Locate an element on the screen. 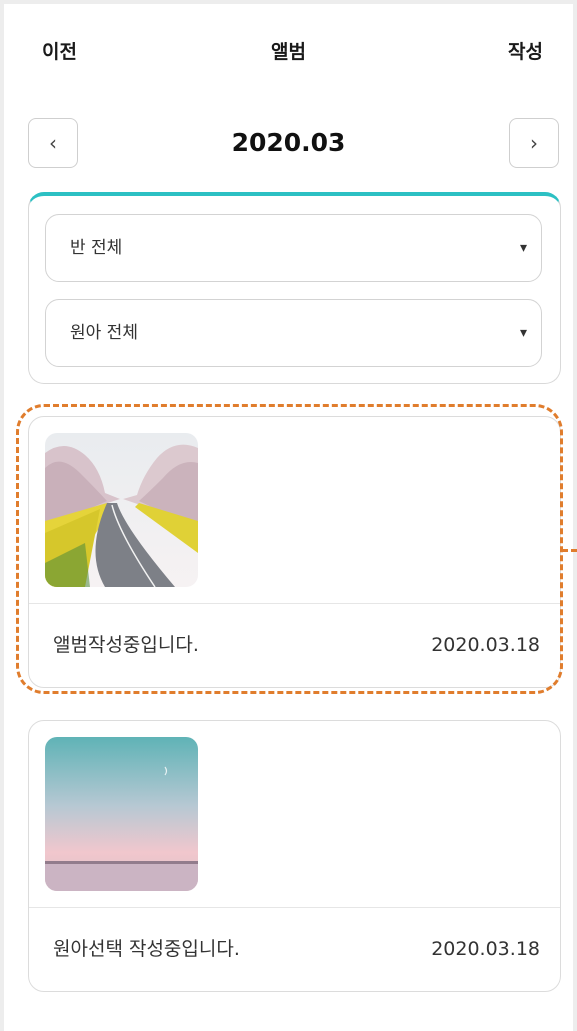 The height and width of the screenshot is (1031, 577). child-select-value: 원아 전체 is located at coordinates (104, 333).